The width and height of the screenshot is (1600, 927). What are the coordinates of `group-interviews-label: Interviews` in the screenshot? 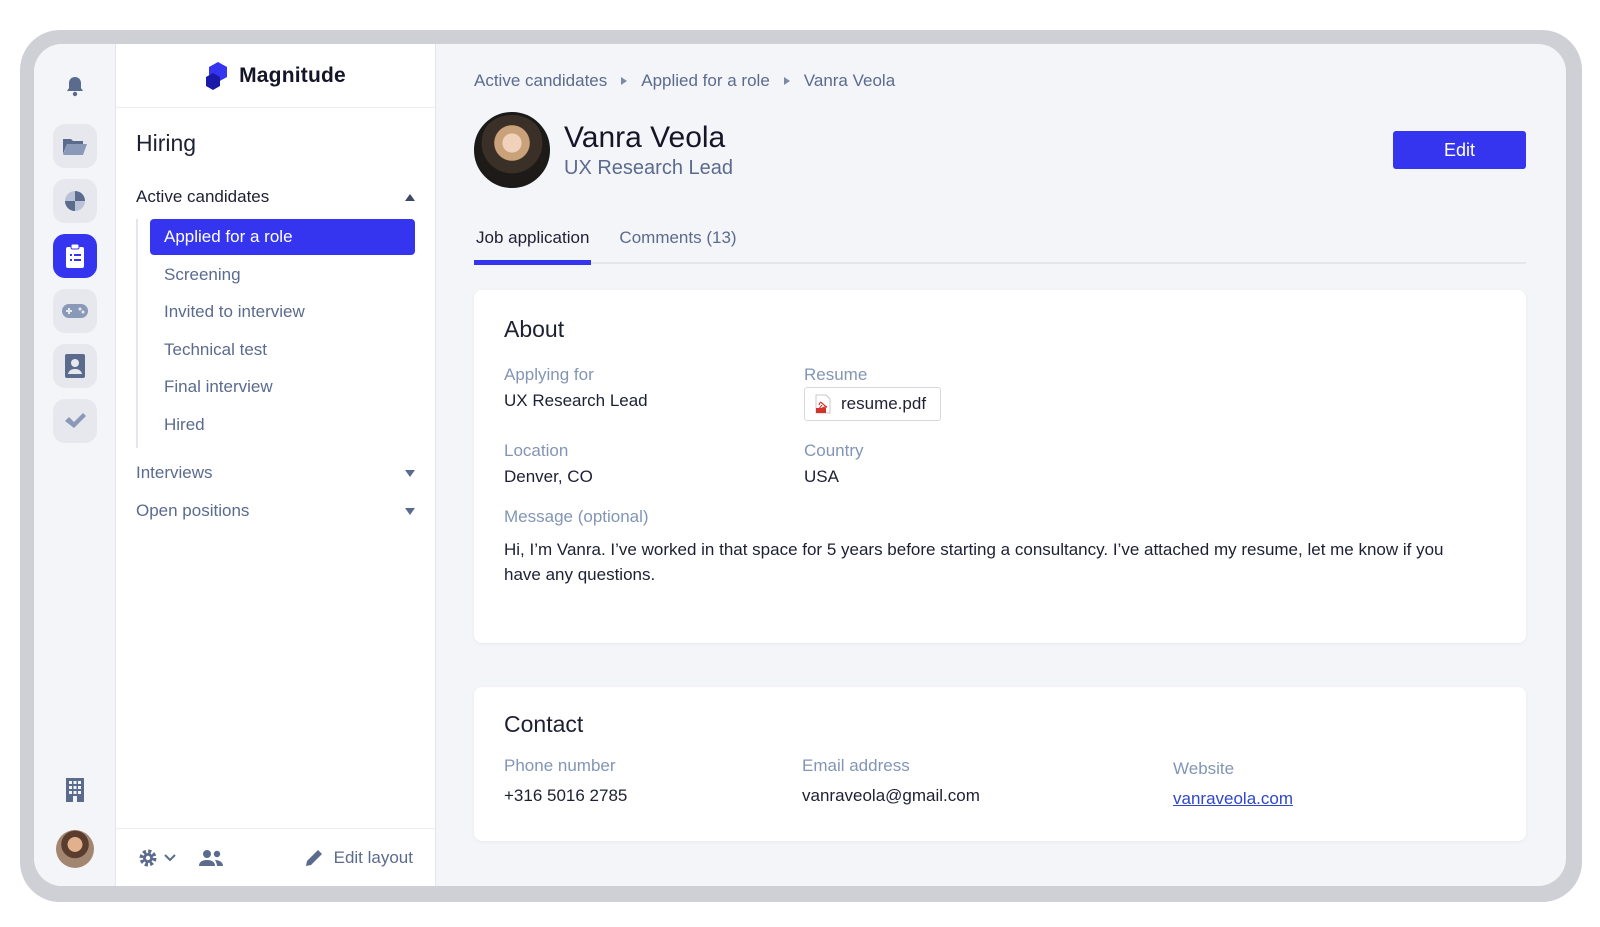 It's located at (174, 472).